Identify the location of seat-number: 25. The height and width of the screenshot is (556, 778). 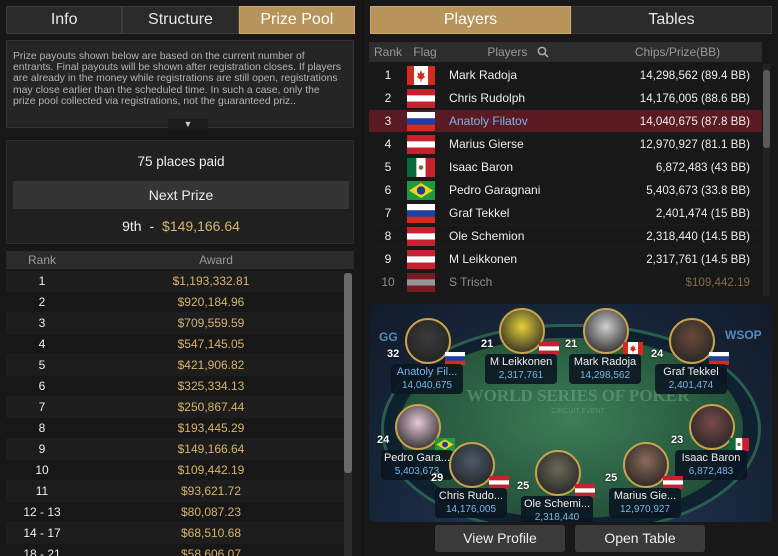
(523, 486).